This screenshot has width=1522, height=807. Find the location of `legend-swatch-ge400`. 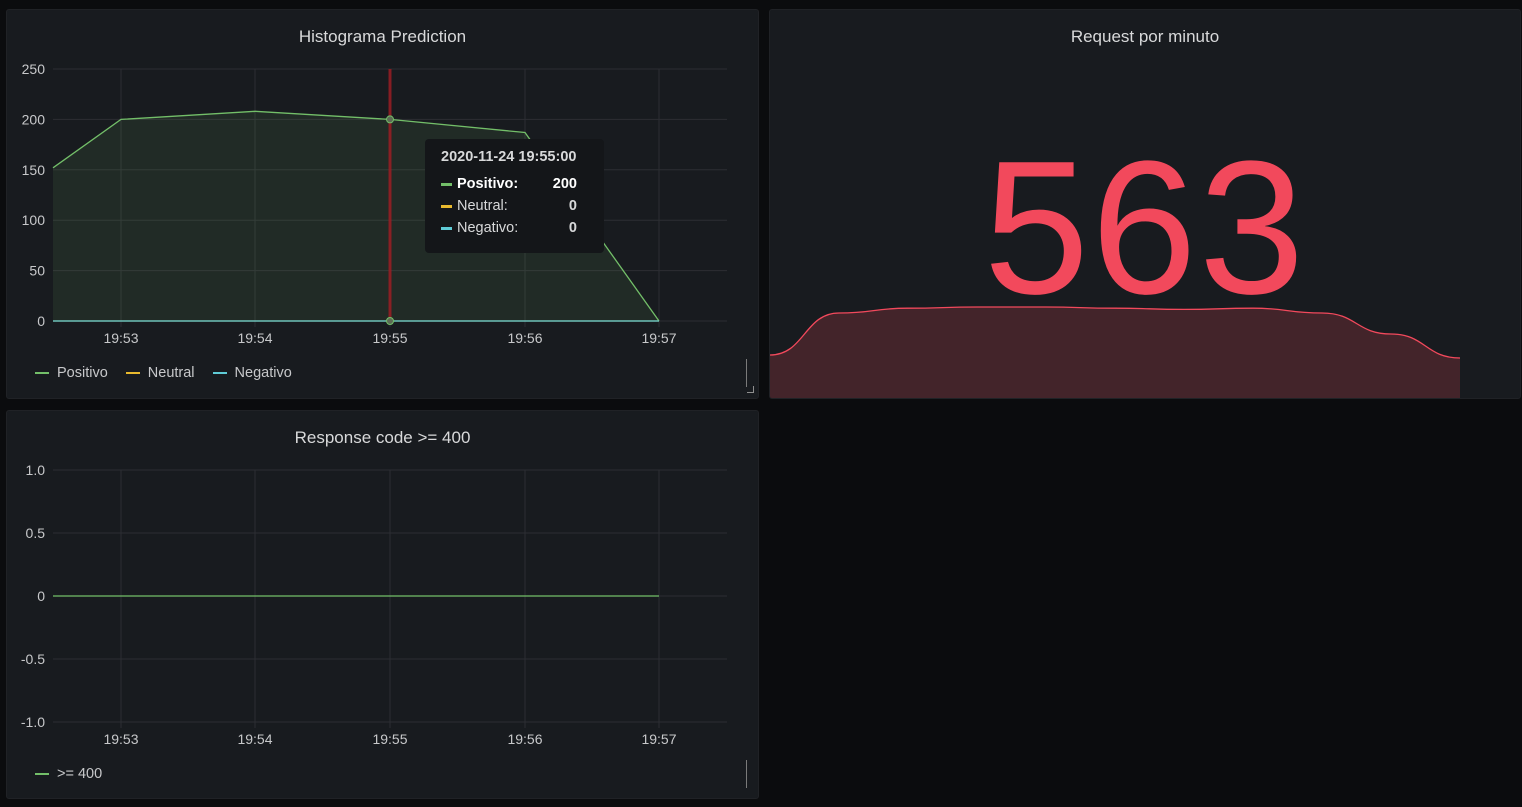

legend-swatch-ge400 is located at coordinates (42, 774).